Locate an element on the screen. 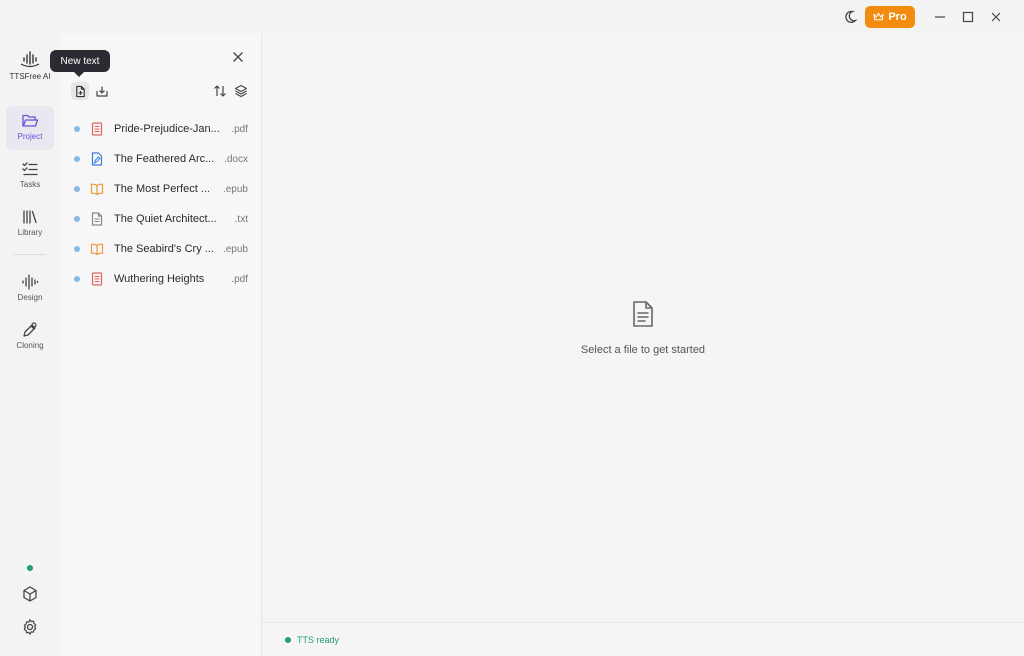 Image resolution: width=1024 pixels, height=656 pixels. file-row: Pride-Prejudice-Jan... .pdf is located at coordinates (161, 129).